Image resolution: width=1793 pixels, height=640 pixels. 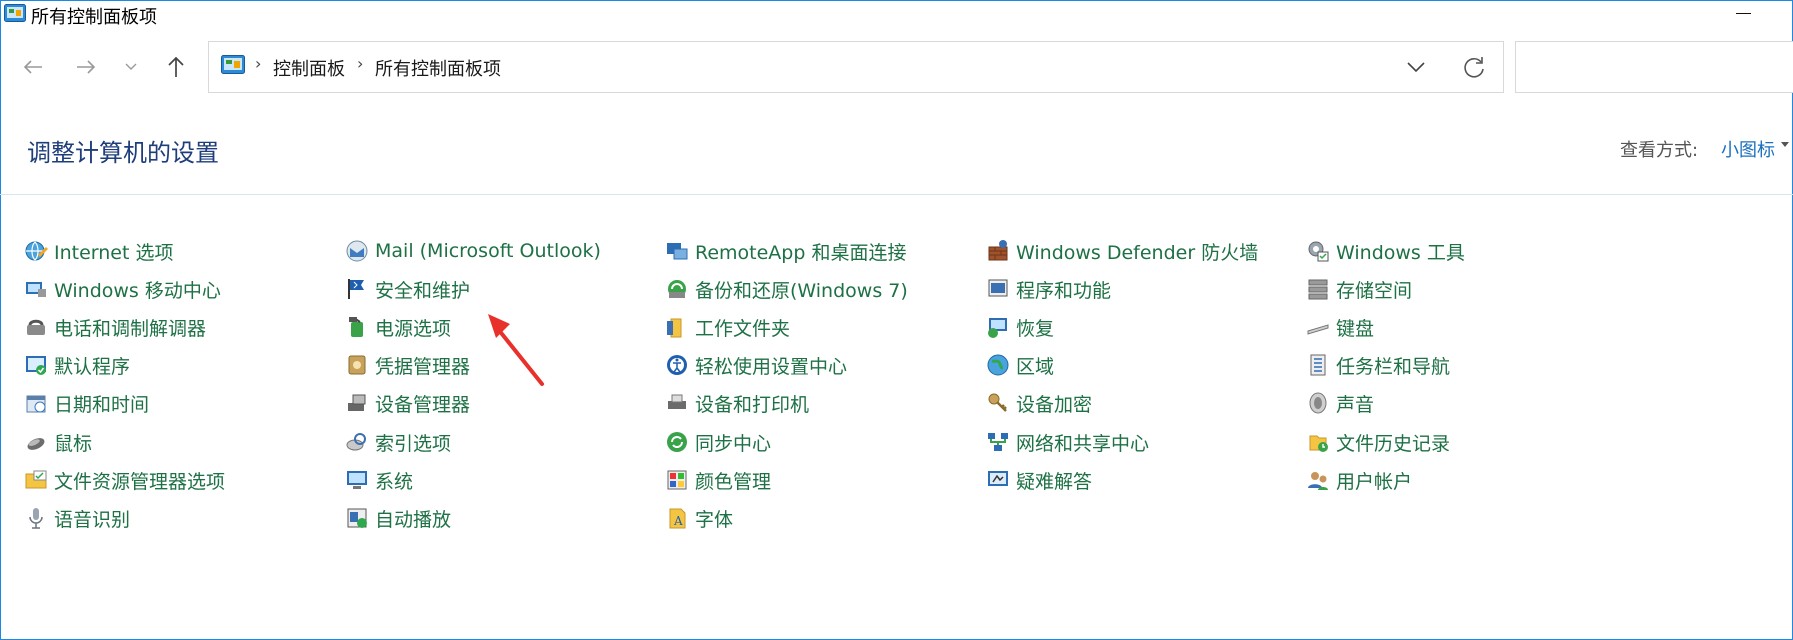 What do you see at coordinates (423, 290) in the screenshot?
I see `control-panel-item-label: 安全和维护` at bounding box center [423, 290].